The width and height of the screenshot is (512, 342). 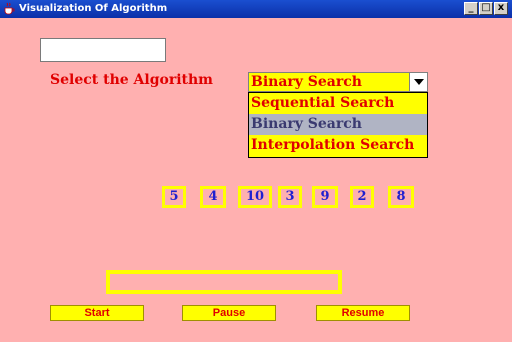 What do you see at coordinates (325, 197) in the screenshot?
I see `array-cell: 9` at bounding box center [325, 197].